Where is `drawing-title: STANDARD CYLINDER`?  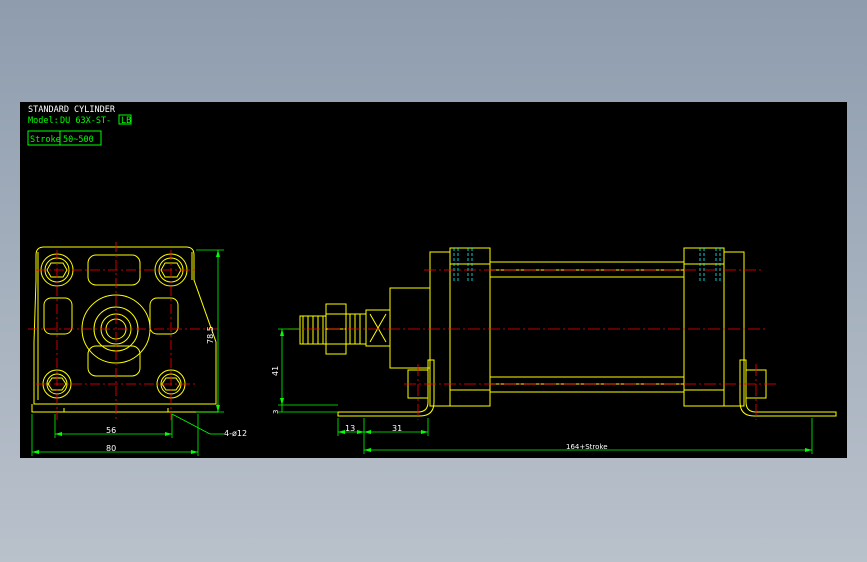
drawing-title: STANDARD CYLINDER is located at coordinates (72, 110).